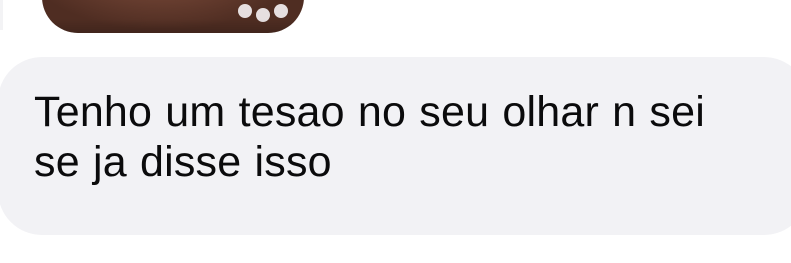 Image resolution: width=791 pixels, height=263 pixels. What do you see at coordinates (1, 15) in the screenshot?
I see `chat-edge` at bounding box center [1, 15].